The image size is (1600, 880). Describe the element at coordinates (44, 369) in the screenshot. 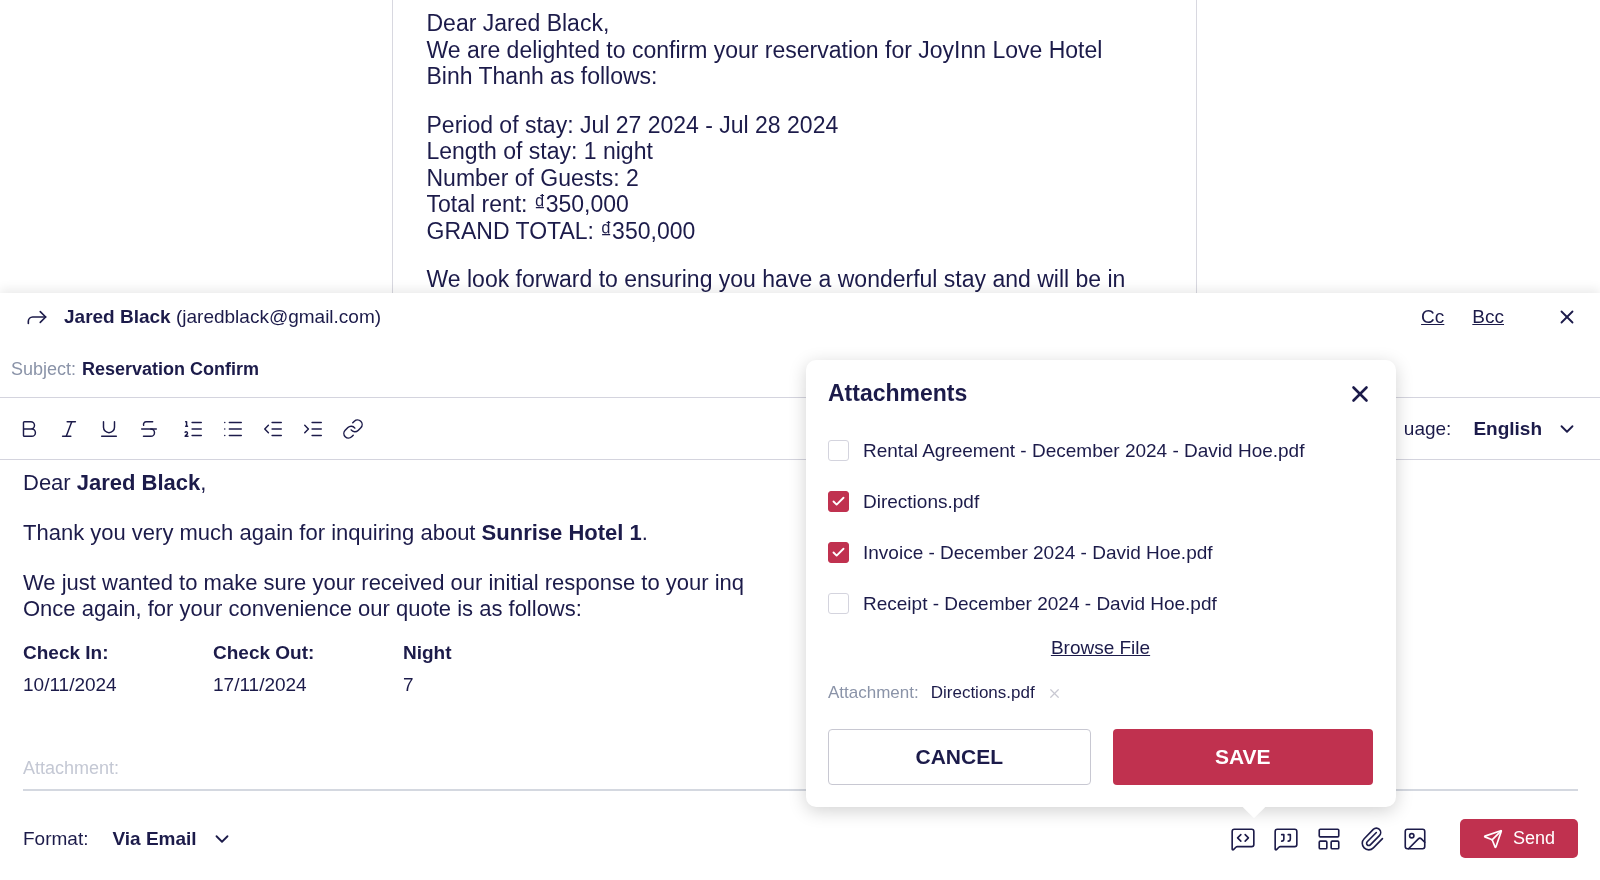

I see `subject-label: Subject:` at that location.